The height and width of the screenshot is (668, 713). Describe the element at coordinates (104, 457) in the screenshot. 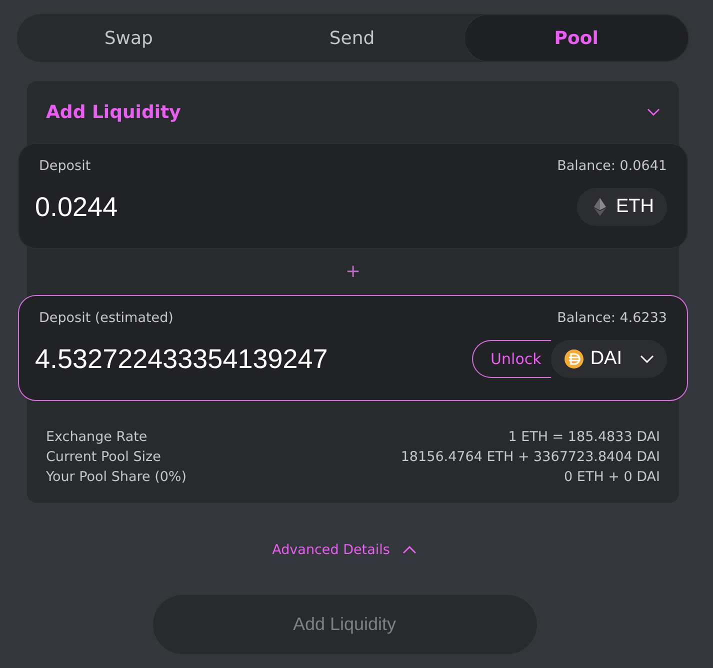

I see `detail-label: Current Pool Size` at that location.